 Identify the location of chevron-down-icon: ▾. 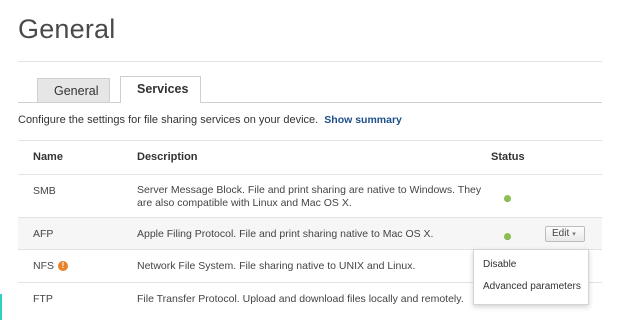
(574, 234).